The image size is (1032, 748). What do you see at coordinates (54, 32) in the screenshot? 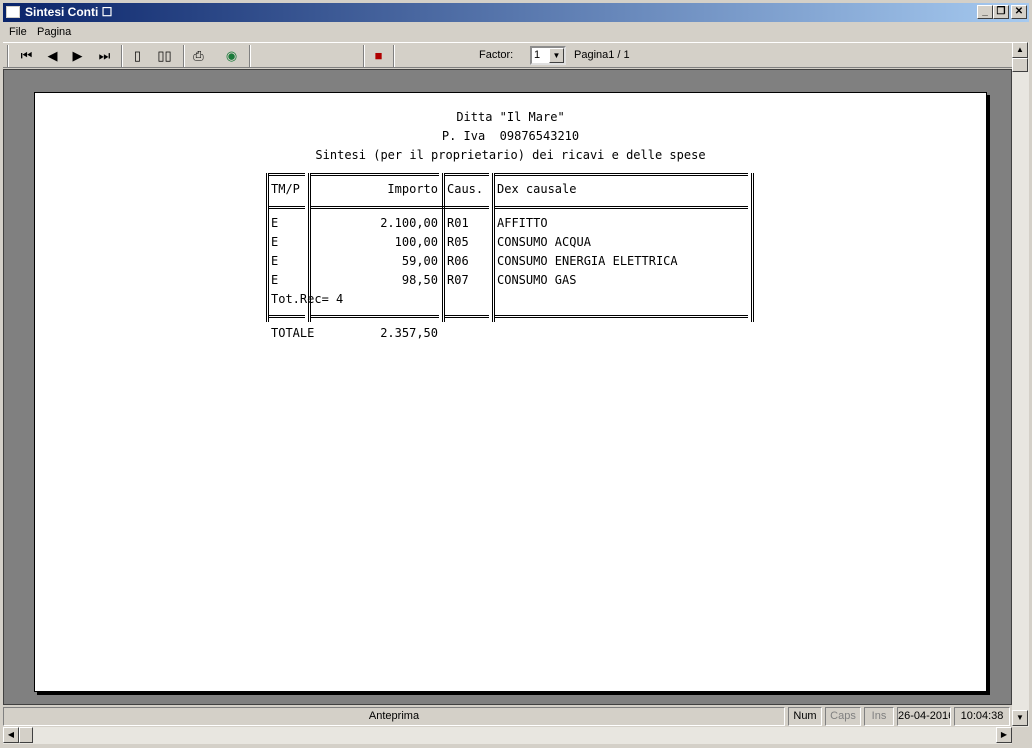
I see `menu-pagina: Pagina` at bounding box center [54, 32].